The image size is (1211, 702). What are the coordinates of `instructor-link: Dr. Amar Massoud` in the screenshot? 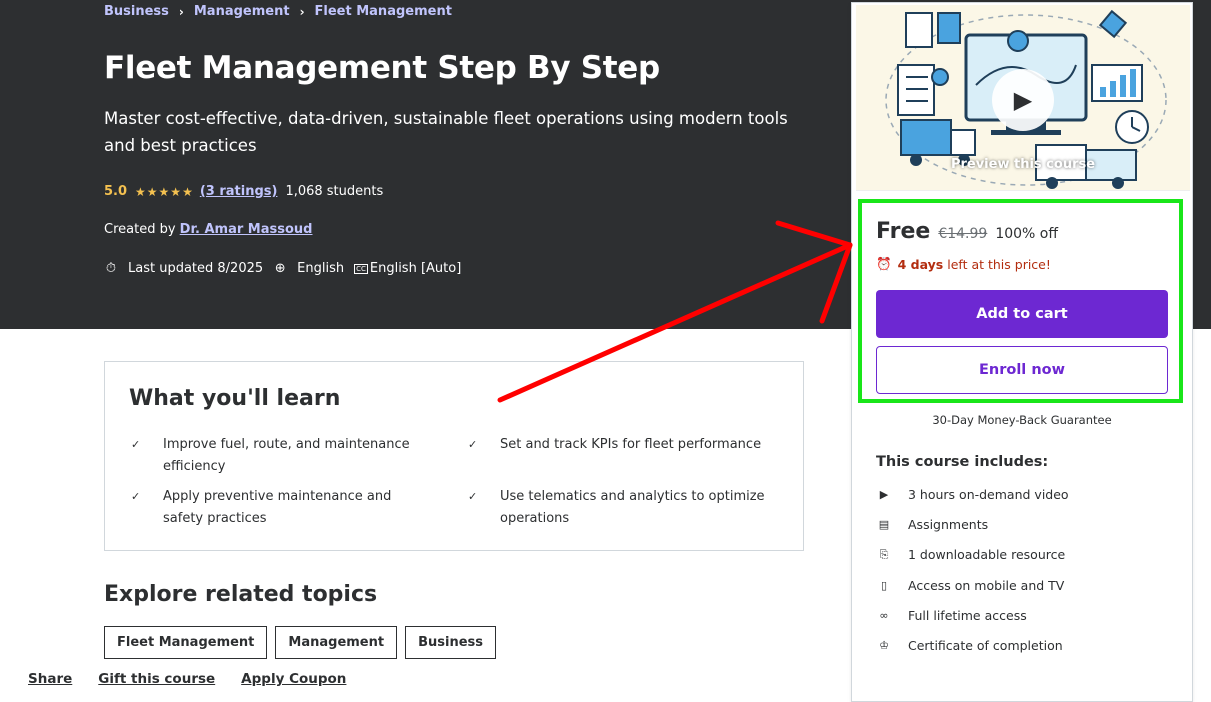 It's located at (246, 229).